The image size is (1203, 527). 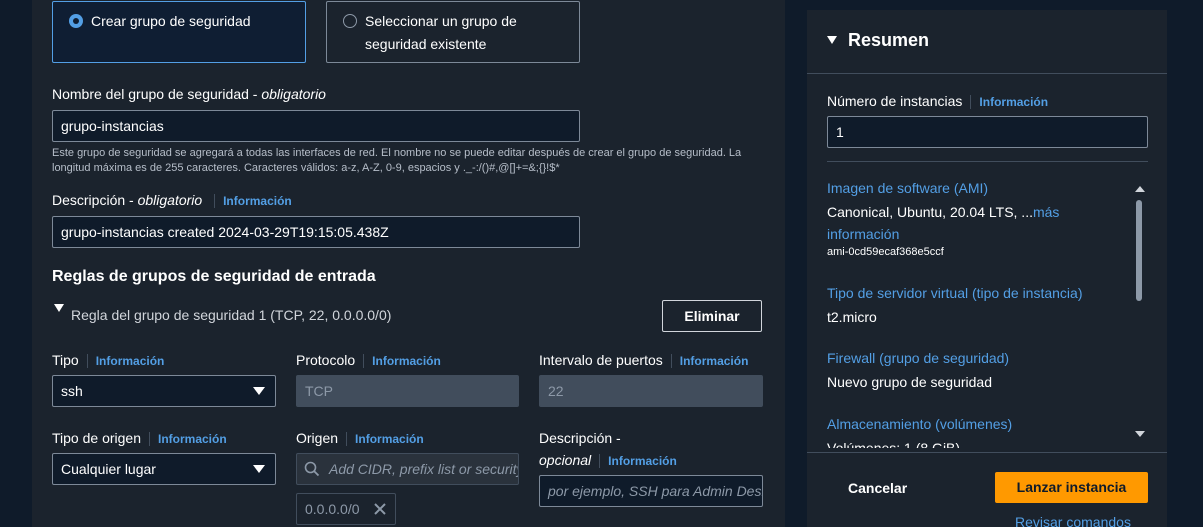 What do you see at coordinates (171, 21) in the screenshot?
I see `radio-create-label: Crear grupo de seguridad` at bounding box center [171, 21].